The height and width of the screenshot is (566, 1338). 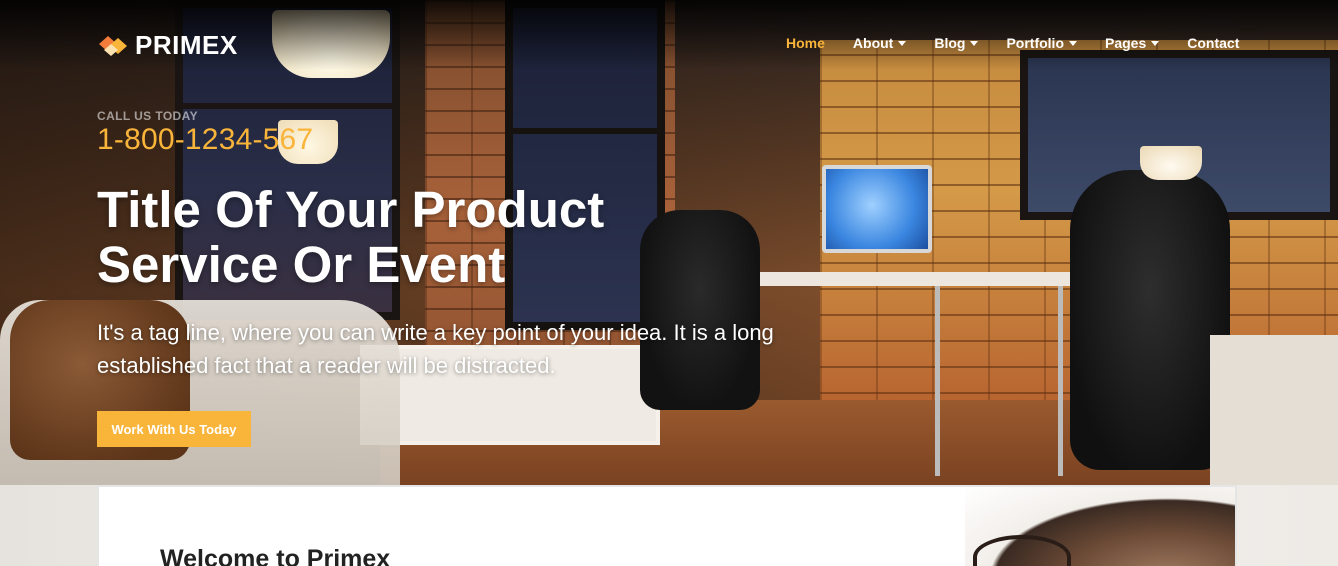 What do you see at coordinates (147, 116) in the screenshot?
I see `call-us-label: CALL US TODAY` at bounding box center [147, 116].